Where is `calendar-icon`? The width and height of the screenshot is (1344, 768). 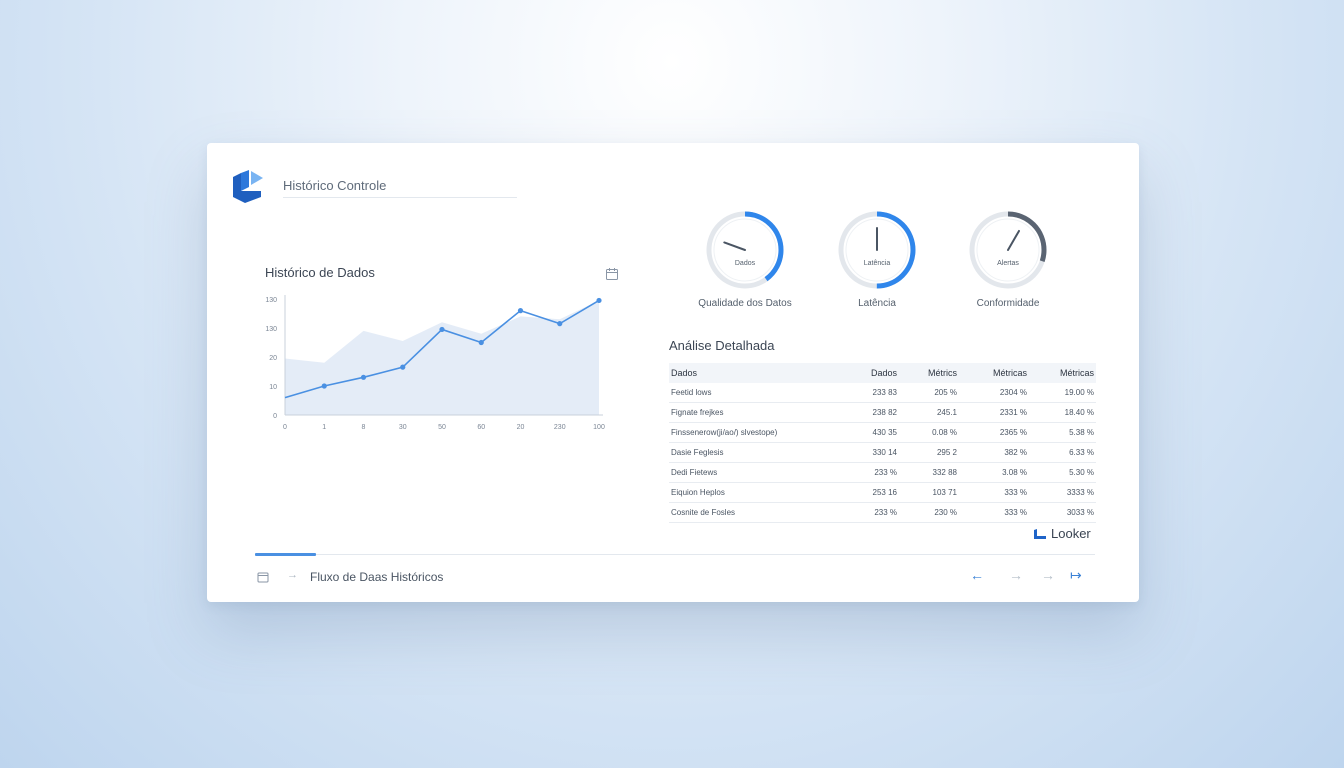
calendar-icon is located at coordinates (612, 274).